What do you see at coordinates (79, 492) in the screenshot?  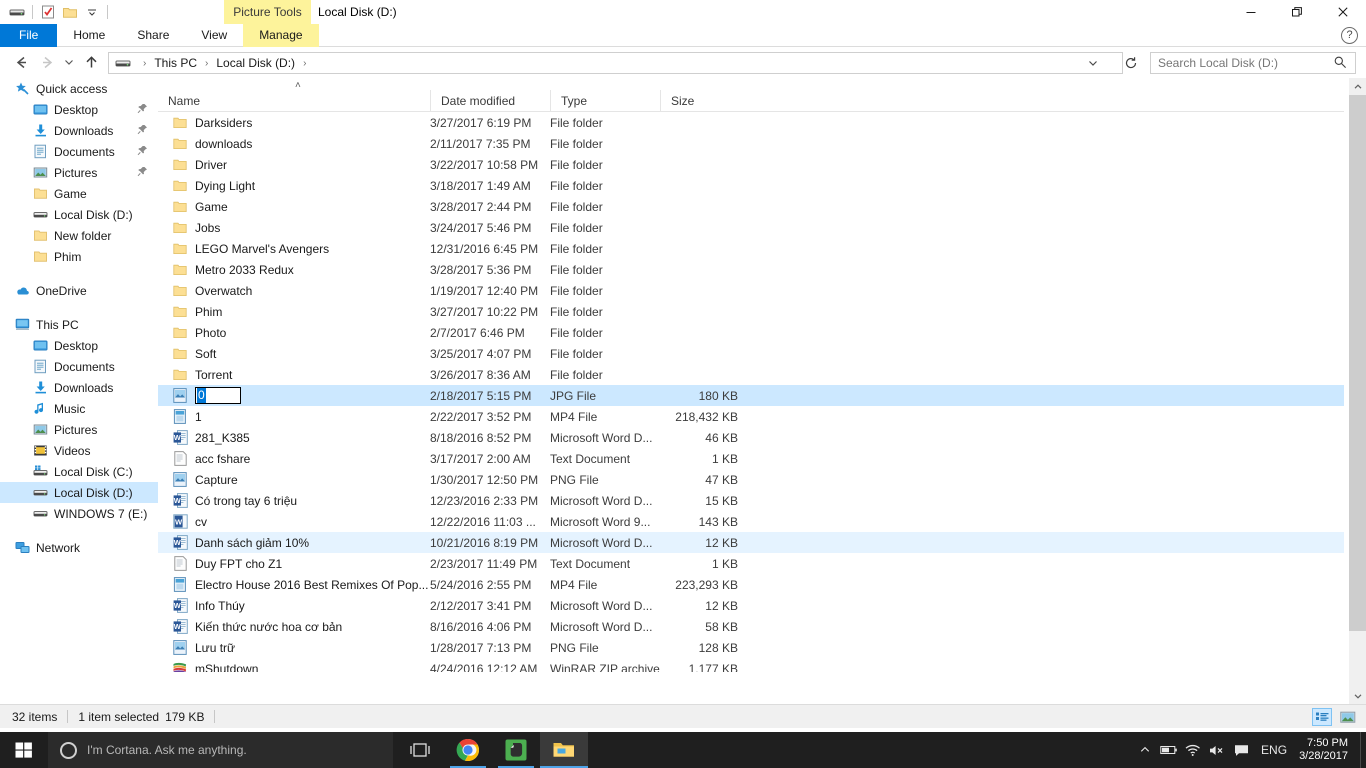 I see `sidebar-item-local-disk-d: Local Disk (D:)` at bounding box center [79, 492].